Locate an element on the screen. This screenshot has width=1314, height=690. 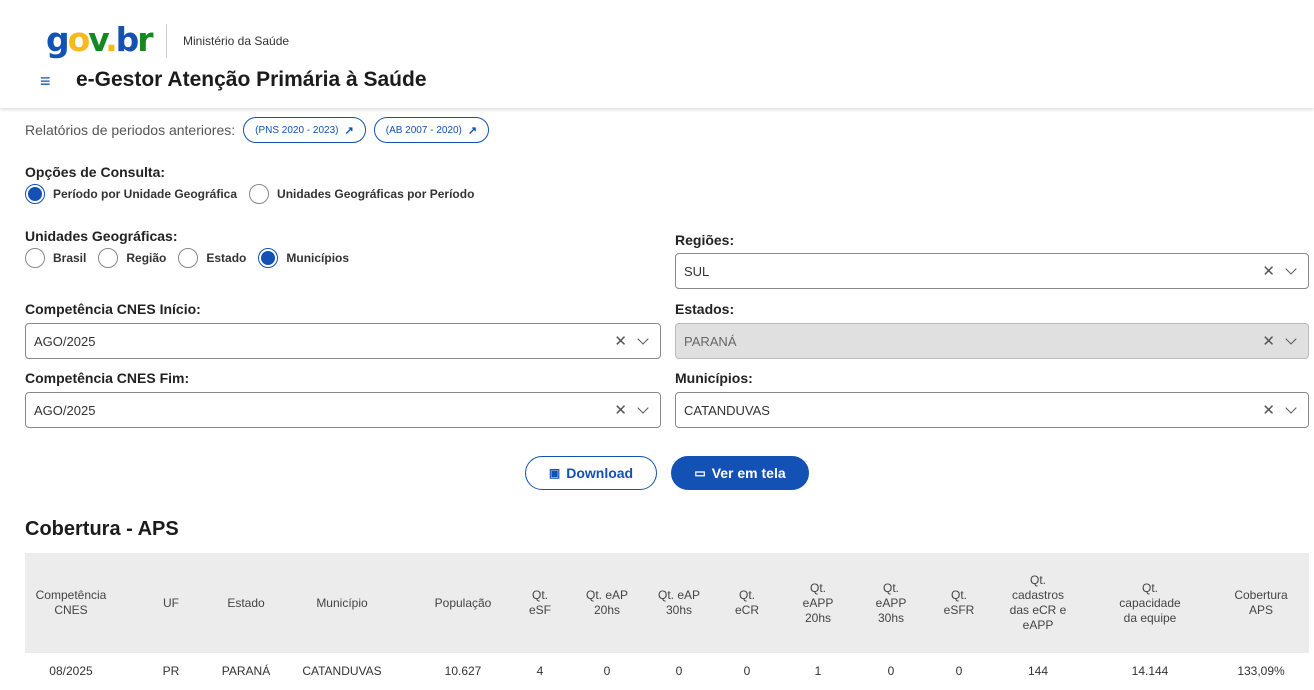
table-cell: 10.627 is located at coordinates (463, 671).